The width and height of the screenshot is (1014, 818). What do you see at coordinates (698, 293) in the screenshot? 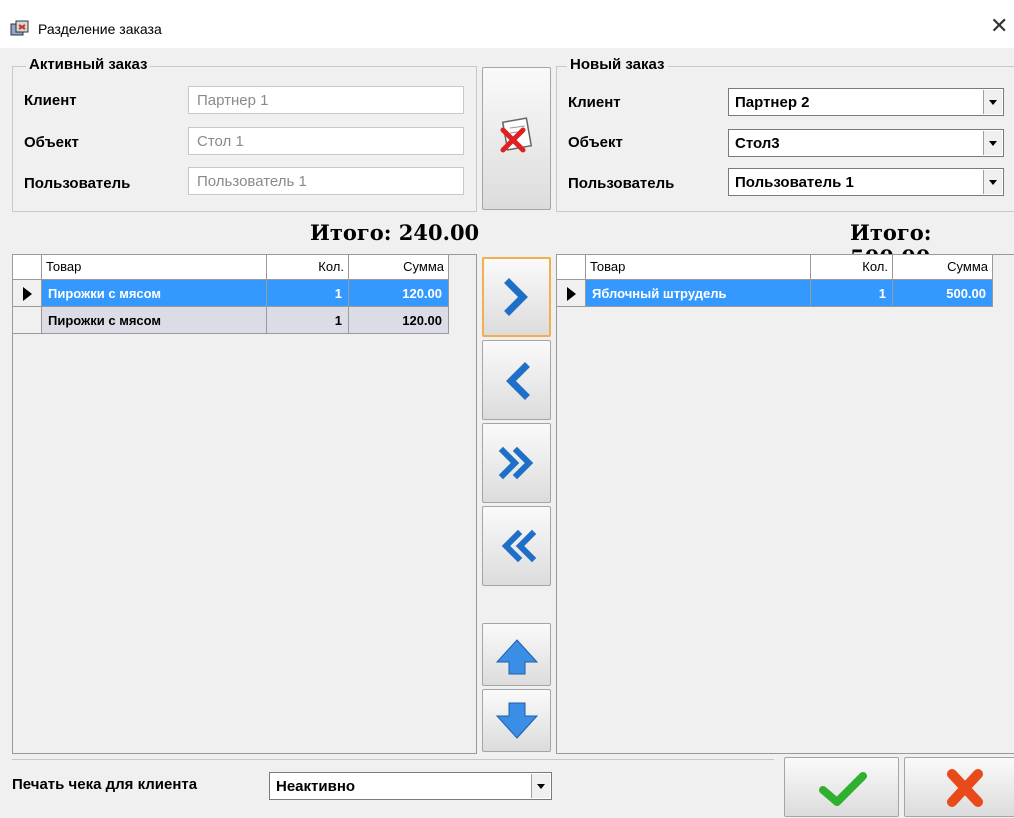
I see `row-product: Яблочный штрудель` at bounding box center [698, 293].